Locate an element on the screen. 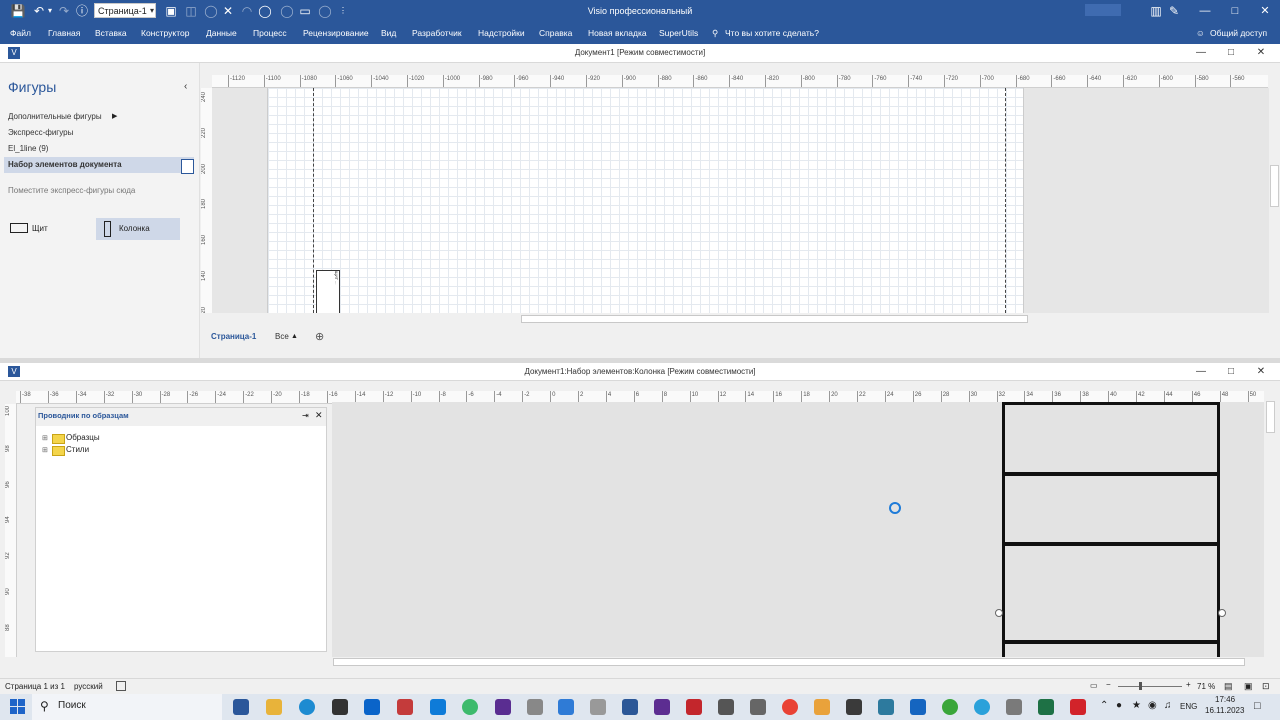 The width and height of the screenshot is (1280, 720). doc2-horizontal-scrollbar is located at coordinates (632, 661).